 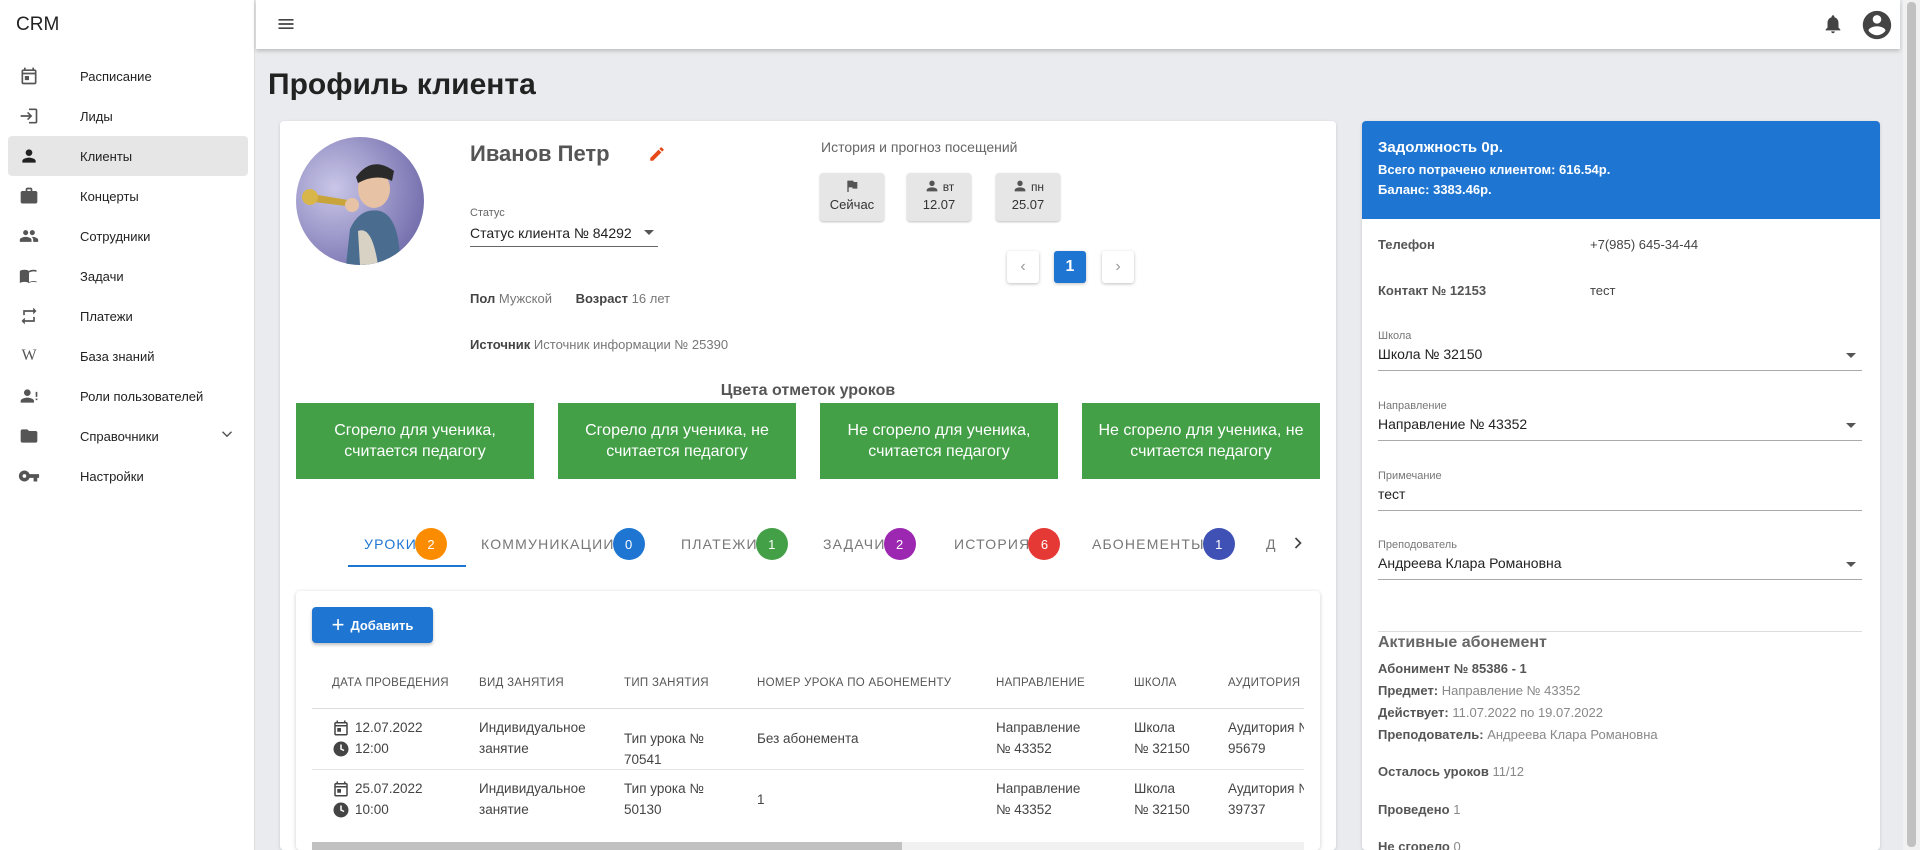 I want to click on visit-chip-now: Сейчас, so click(x=852, y=197).